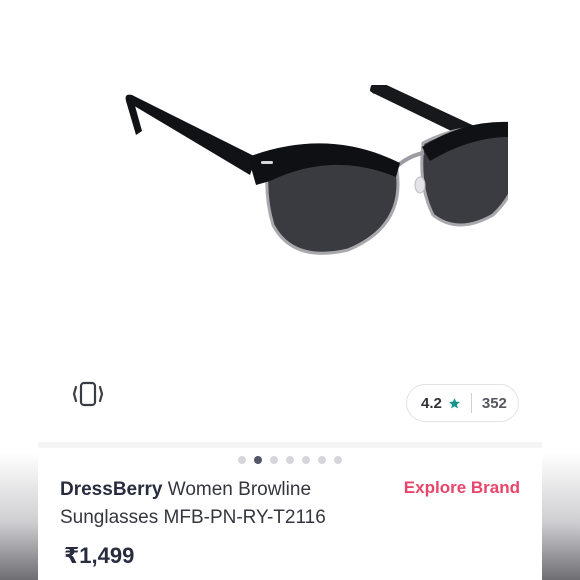 This screenshot has height=580, width=580. I want to click on rating-value: 4.2, so click(431, 403).